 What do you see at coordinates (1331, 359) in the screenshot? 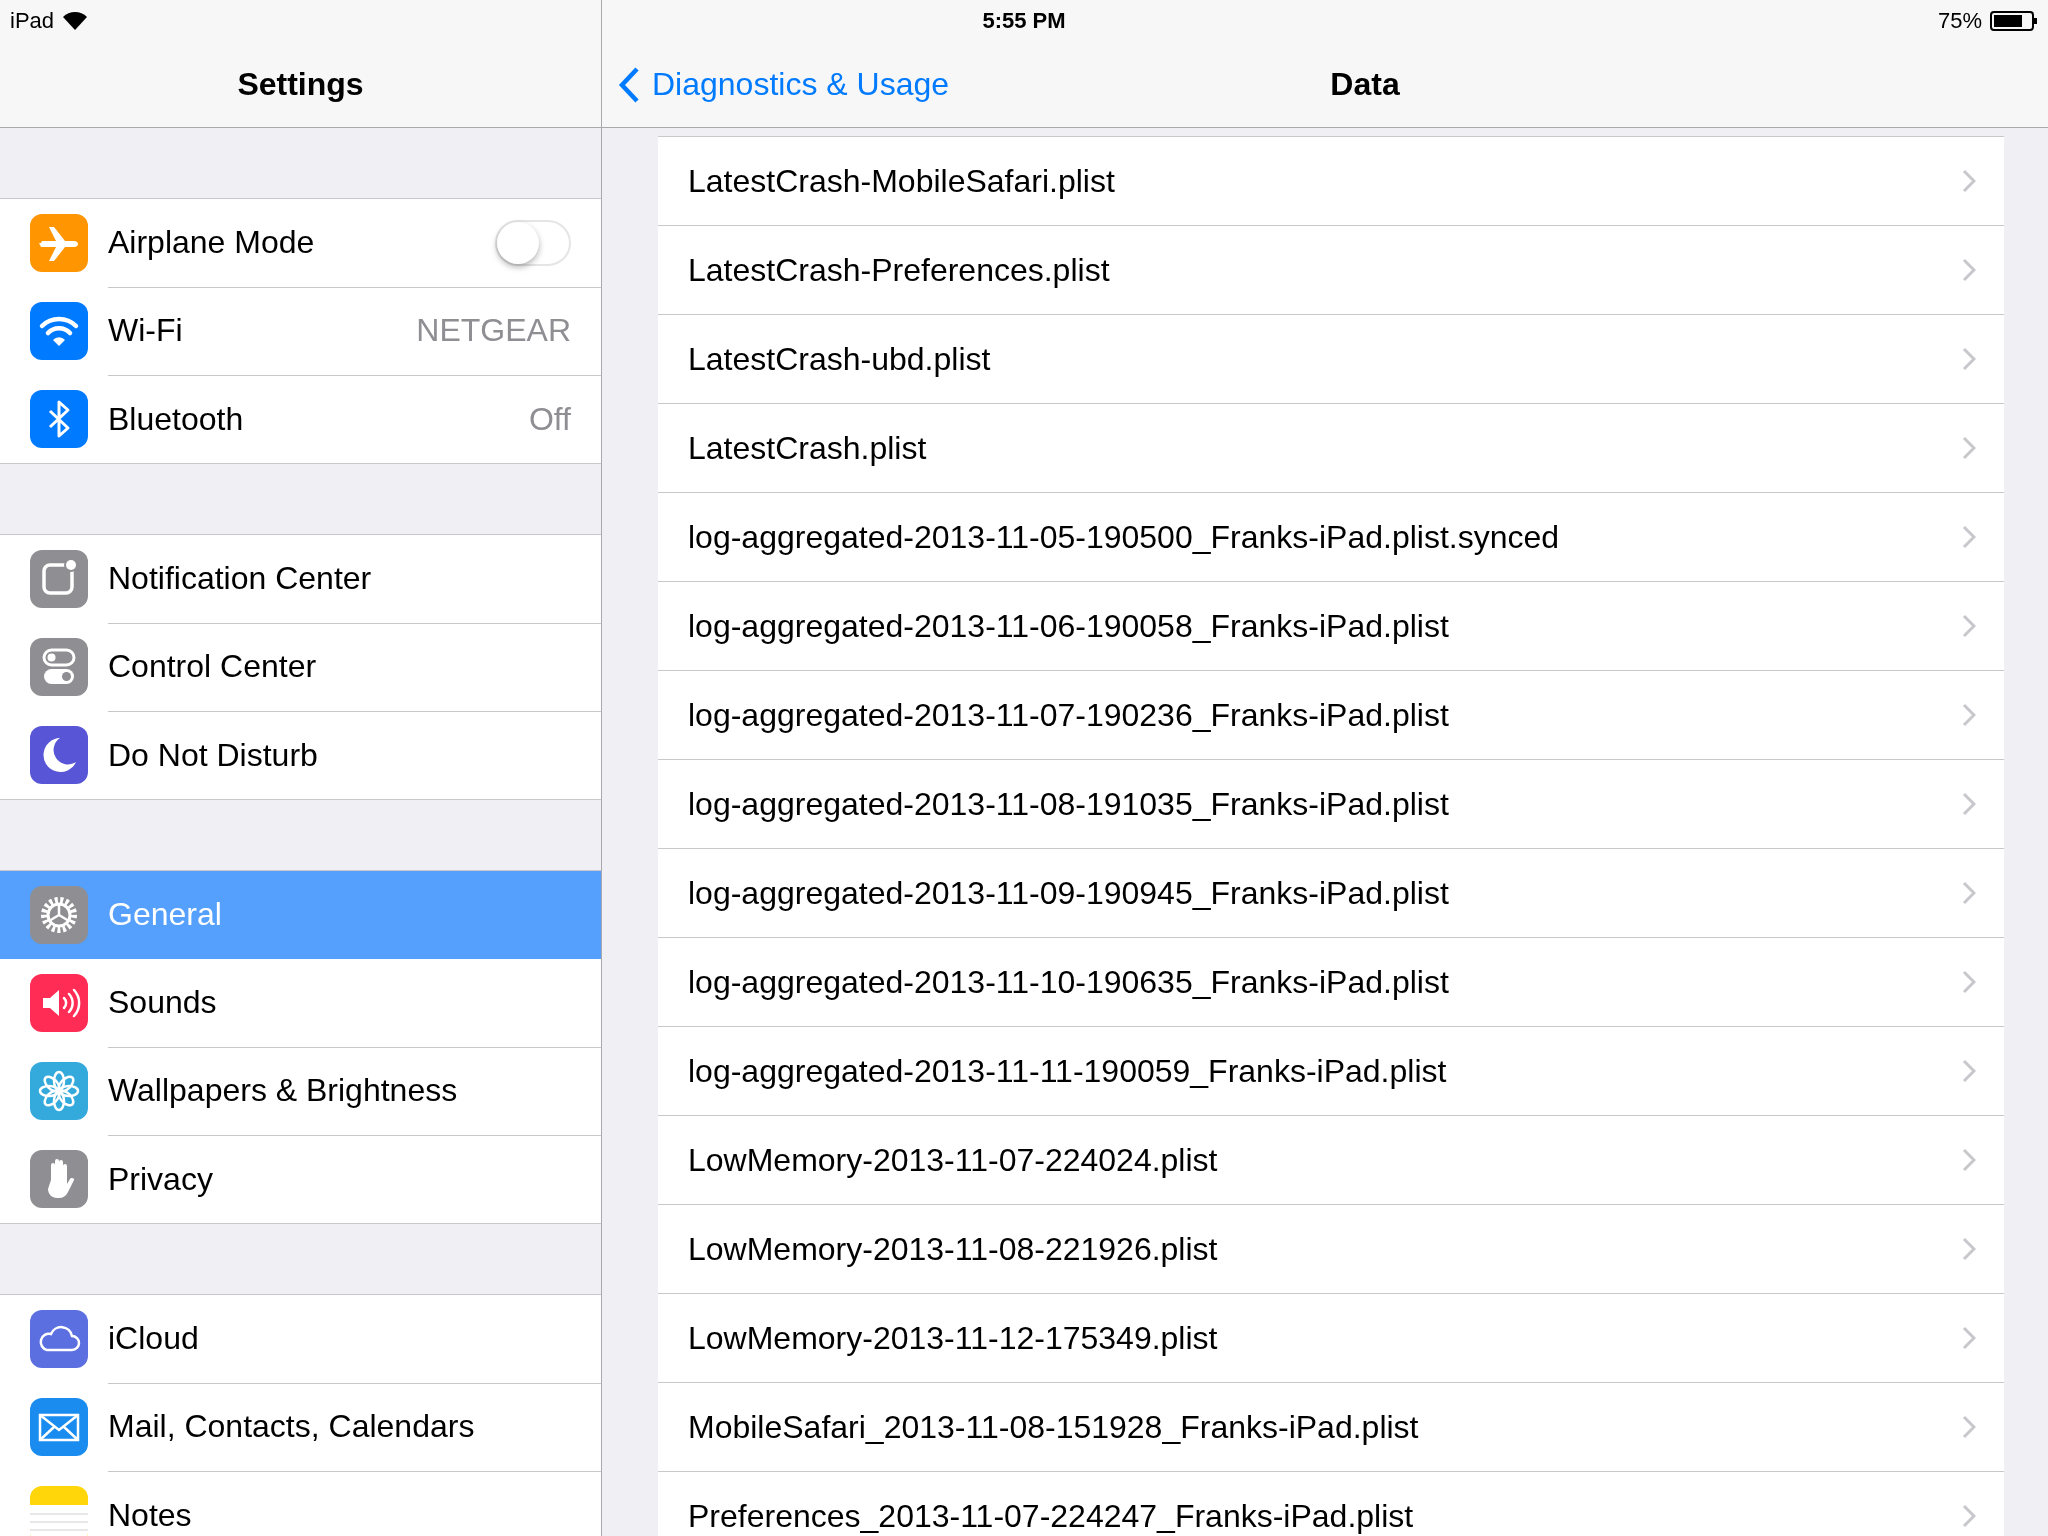
I see `file-list-item: LatestCrash-ubd.plist` at bounding box center [1331, 359].